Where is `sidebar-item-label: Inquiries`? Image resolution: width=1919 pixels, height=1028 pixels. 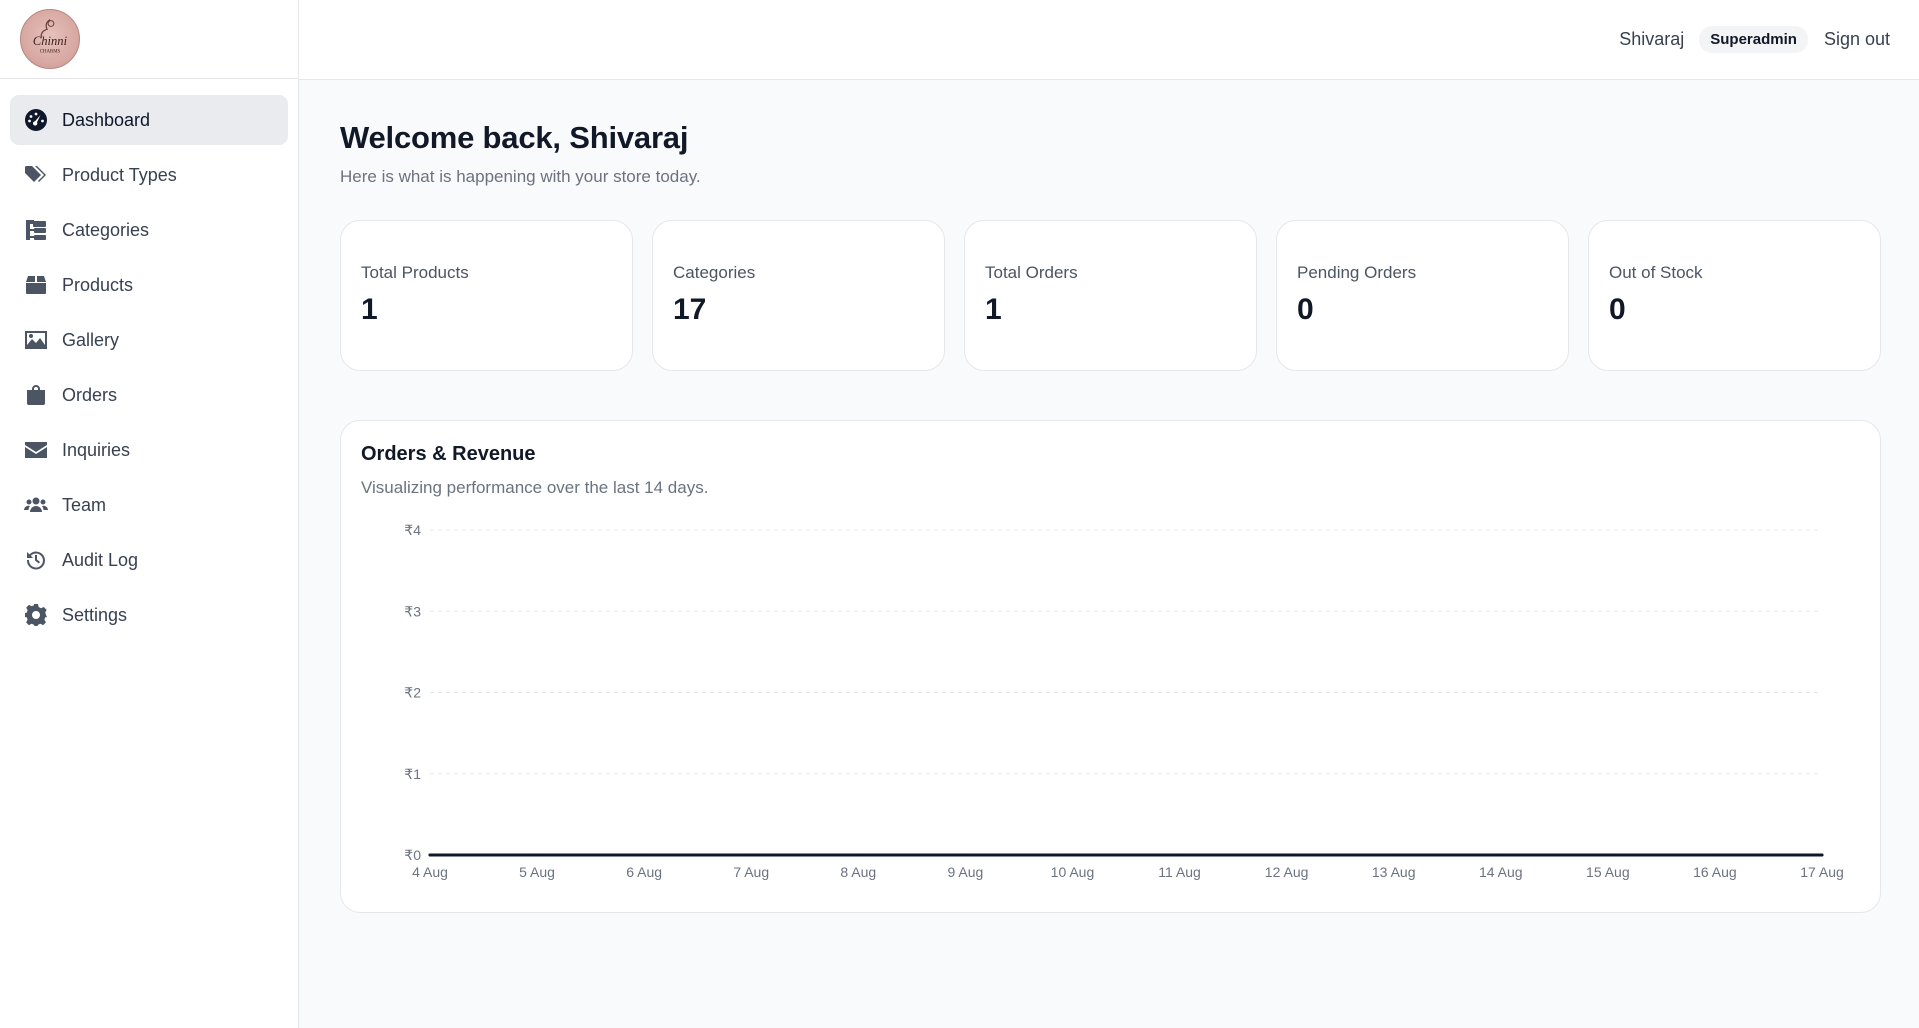
sidebar-item-label: Inquiries is located at coordinates (96, 449).